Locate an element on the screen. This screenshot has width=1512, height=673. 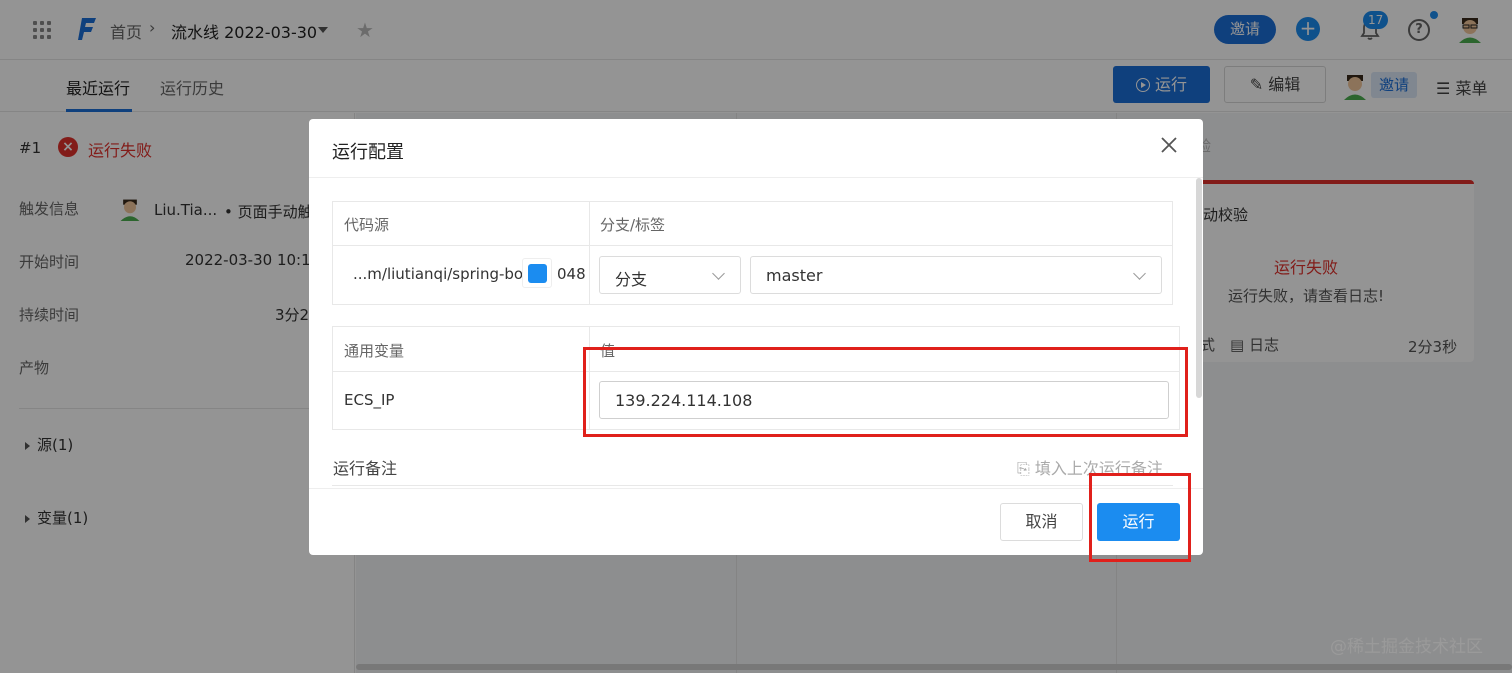
branch-type-select: 分支 is located at coordinates (670, 275).